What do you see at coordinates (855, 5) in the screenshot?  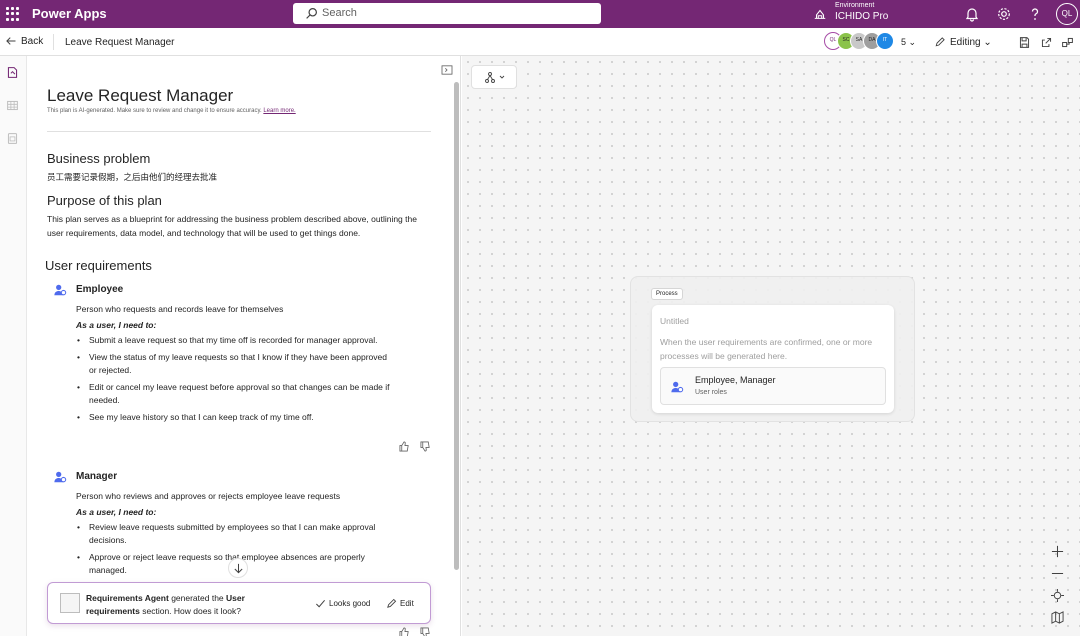 I see `environment-label: Environment` at bounding box center [855, 5].